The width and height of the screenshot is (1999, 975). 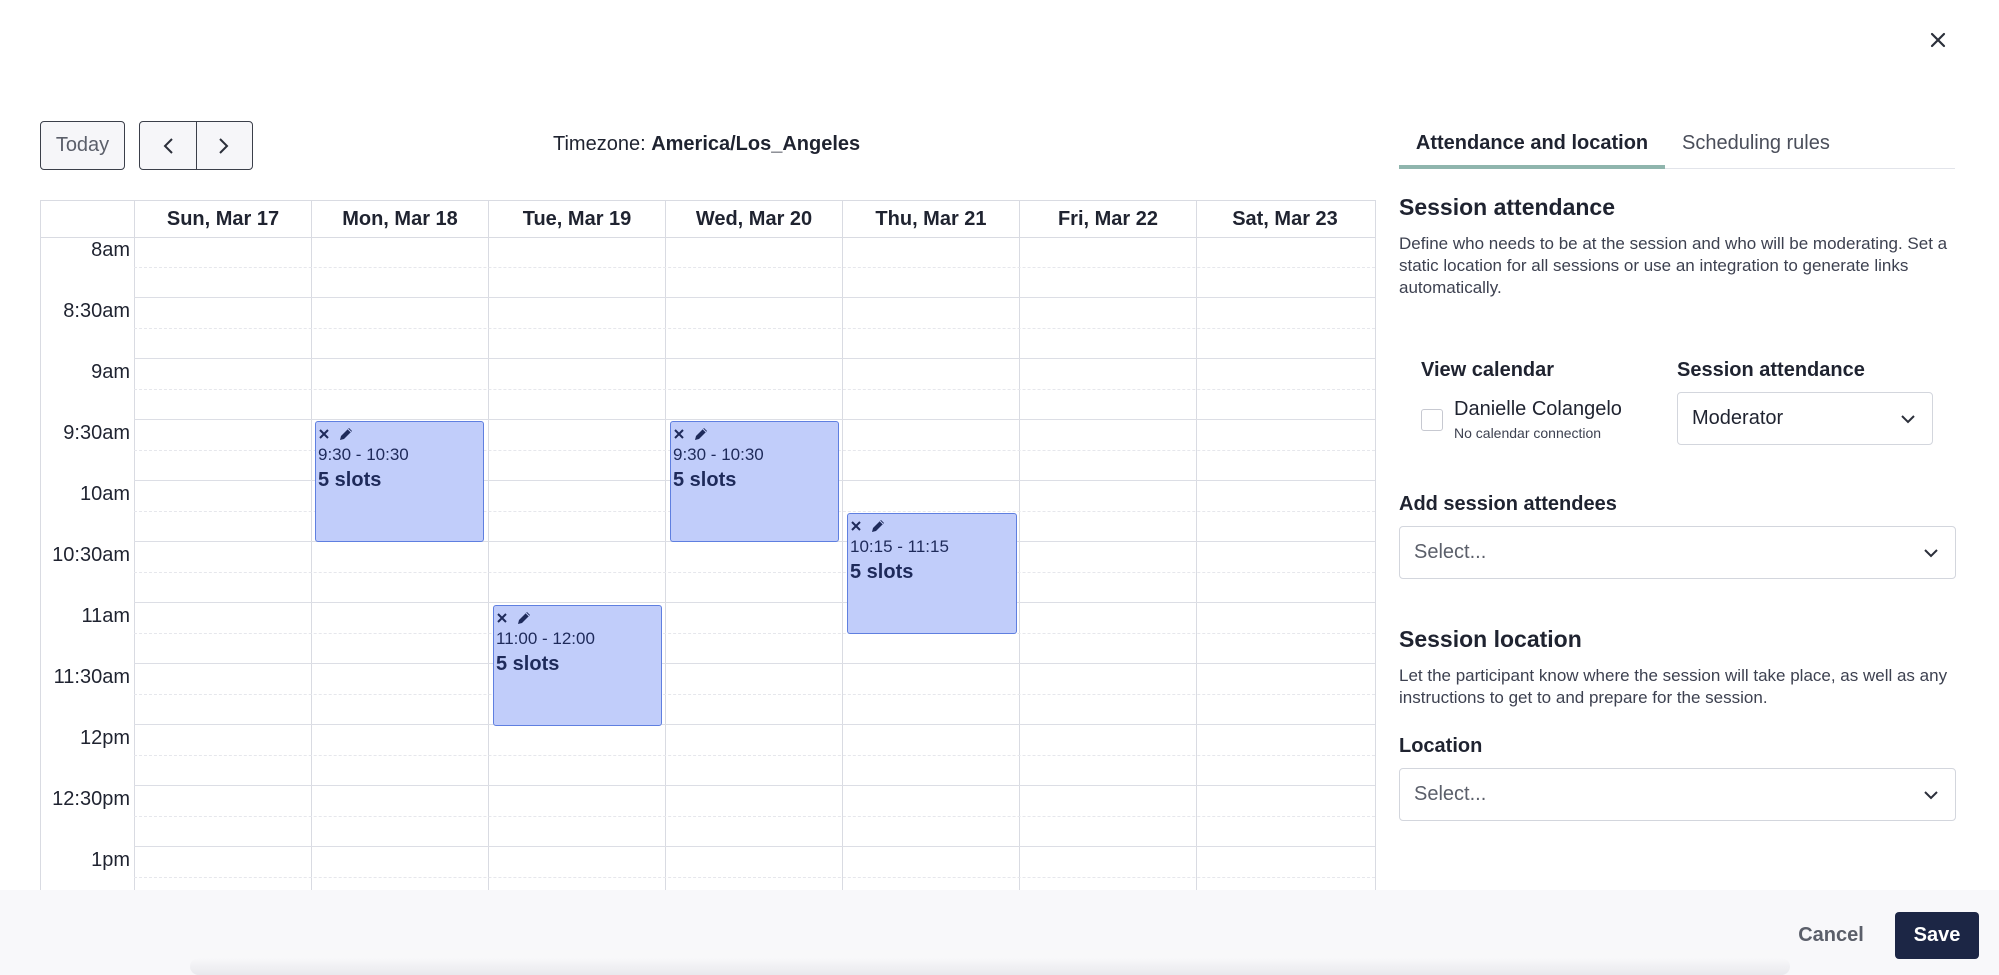 What do you see at coordinates (1771, 370) in the screenshot?
I see `session-attendance-label: Session attendance` at bounding box center [1771, 370].